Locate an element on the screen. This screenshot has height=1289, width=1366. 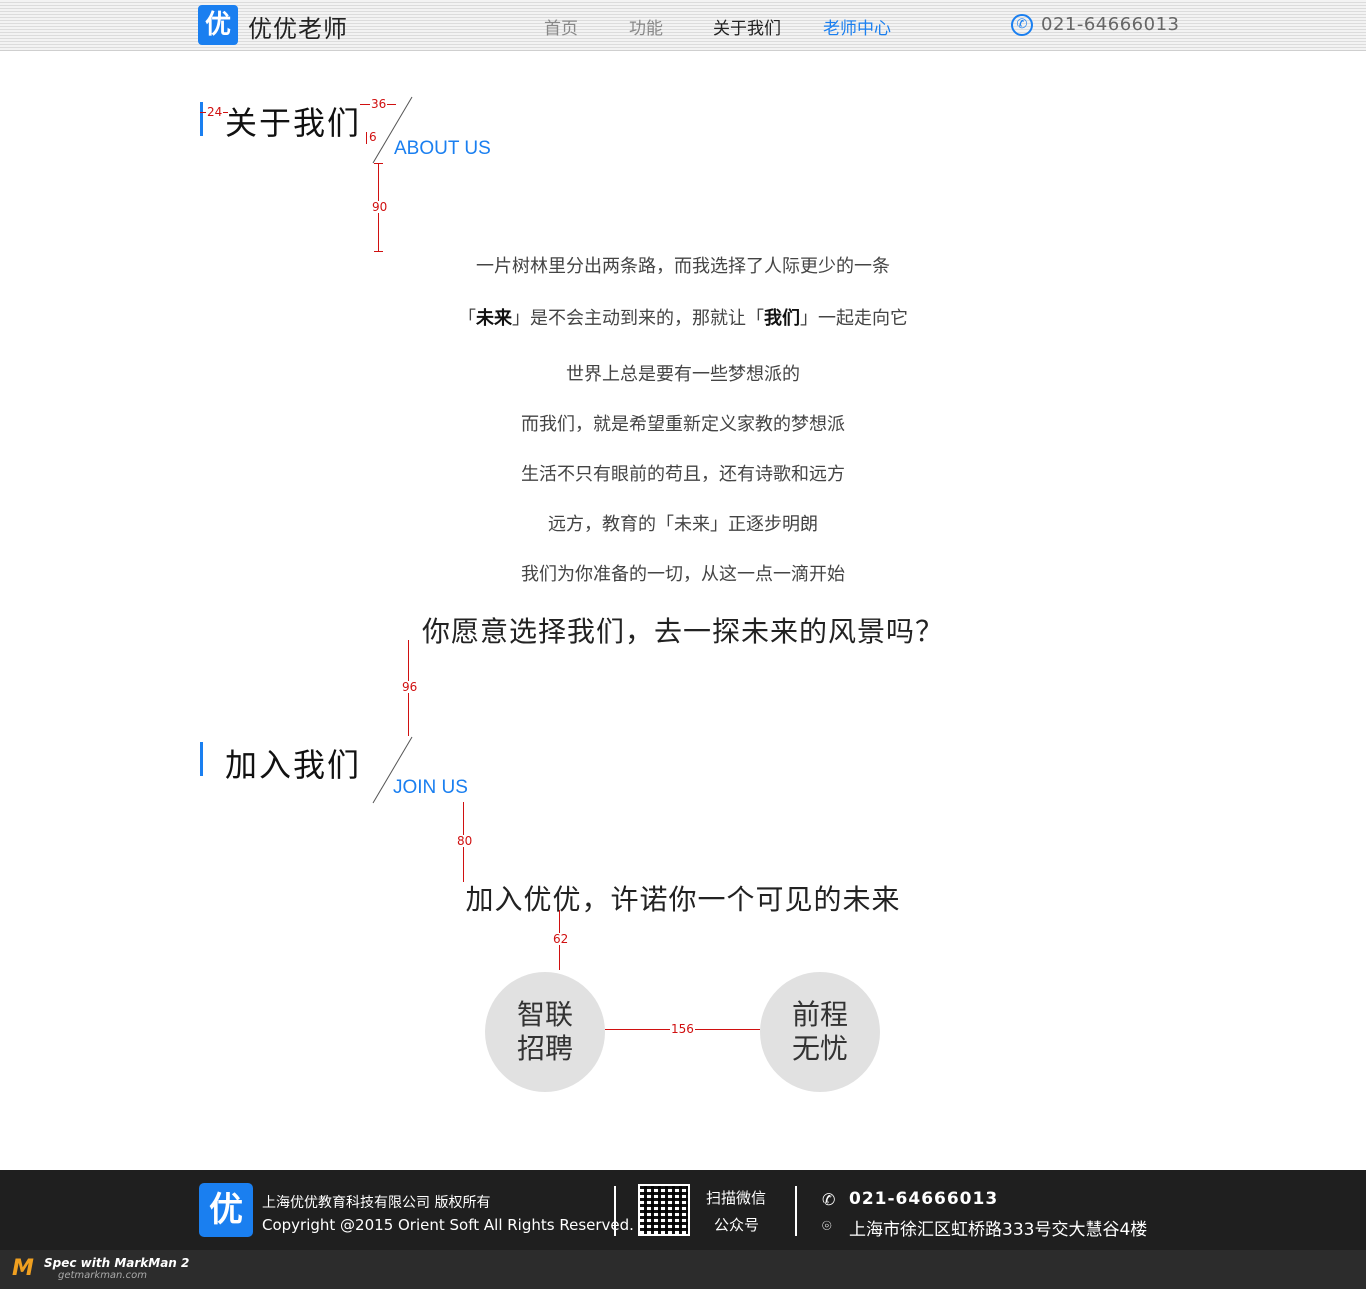
join-subtitle: JOIN US is located at coordinates (430, 787).